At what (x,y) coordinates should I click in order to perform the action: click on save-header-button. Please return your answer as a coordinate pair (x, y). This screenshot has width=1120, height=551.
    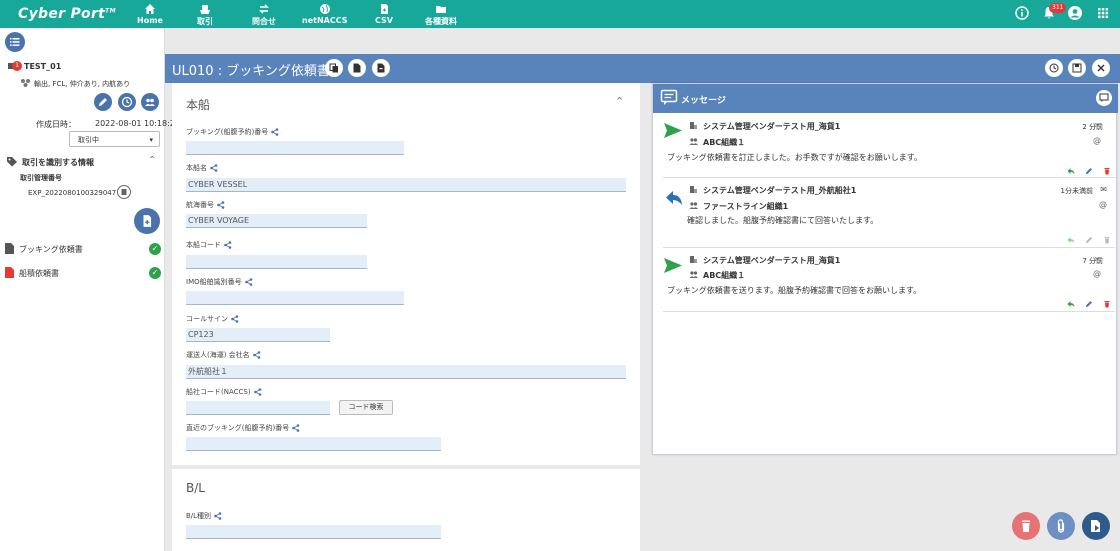
    Looking at the image, I should click on (1077, 68).